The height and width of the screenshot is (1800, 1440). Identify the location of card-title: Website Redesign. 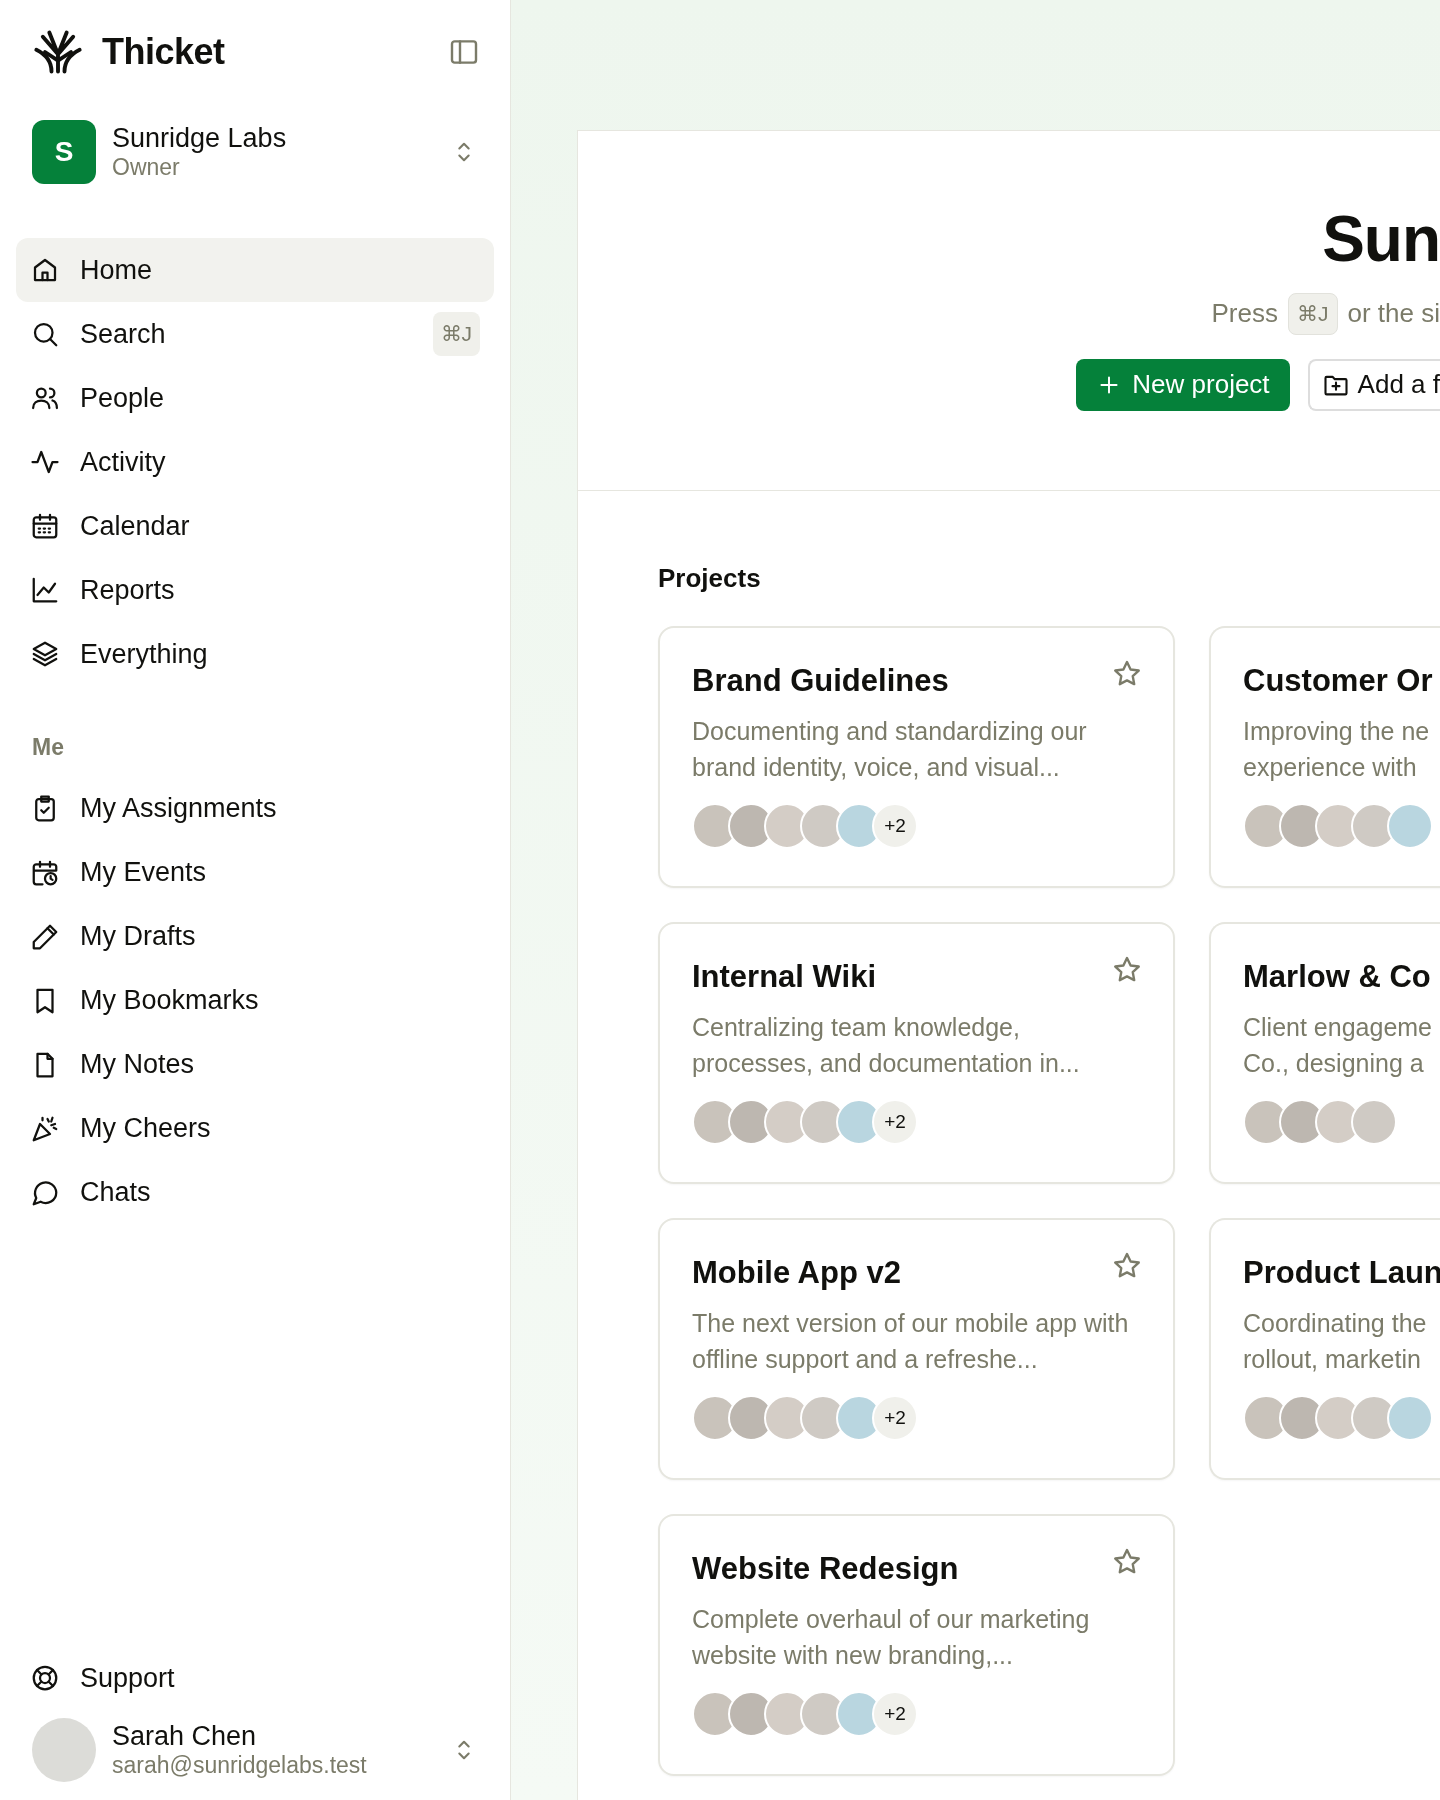
(825, 1569).